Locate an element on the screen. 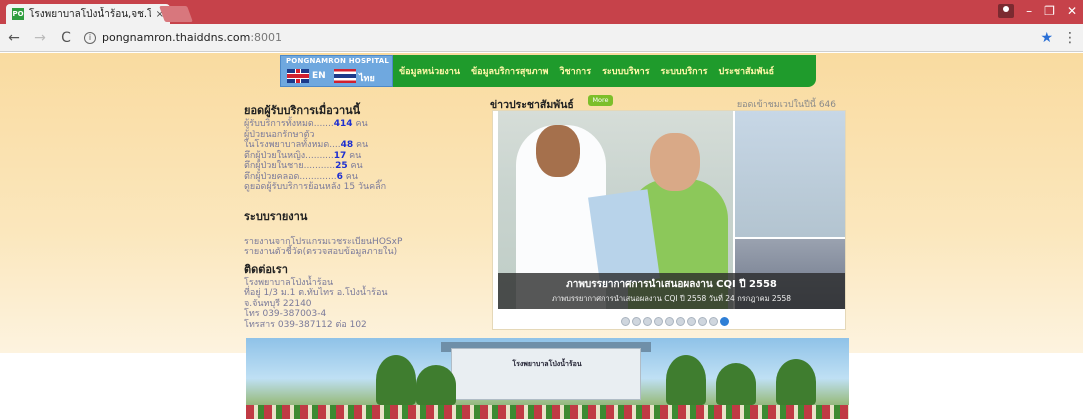 This screenshot has height=419, width=1083. flower-bed is located at coordinates (547, 412).